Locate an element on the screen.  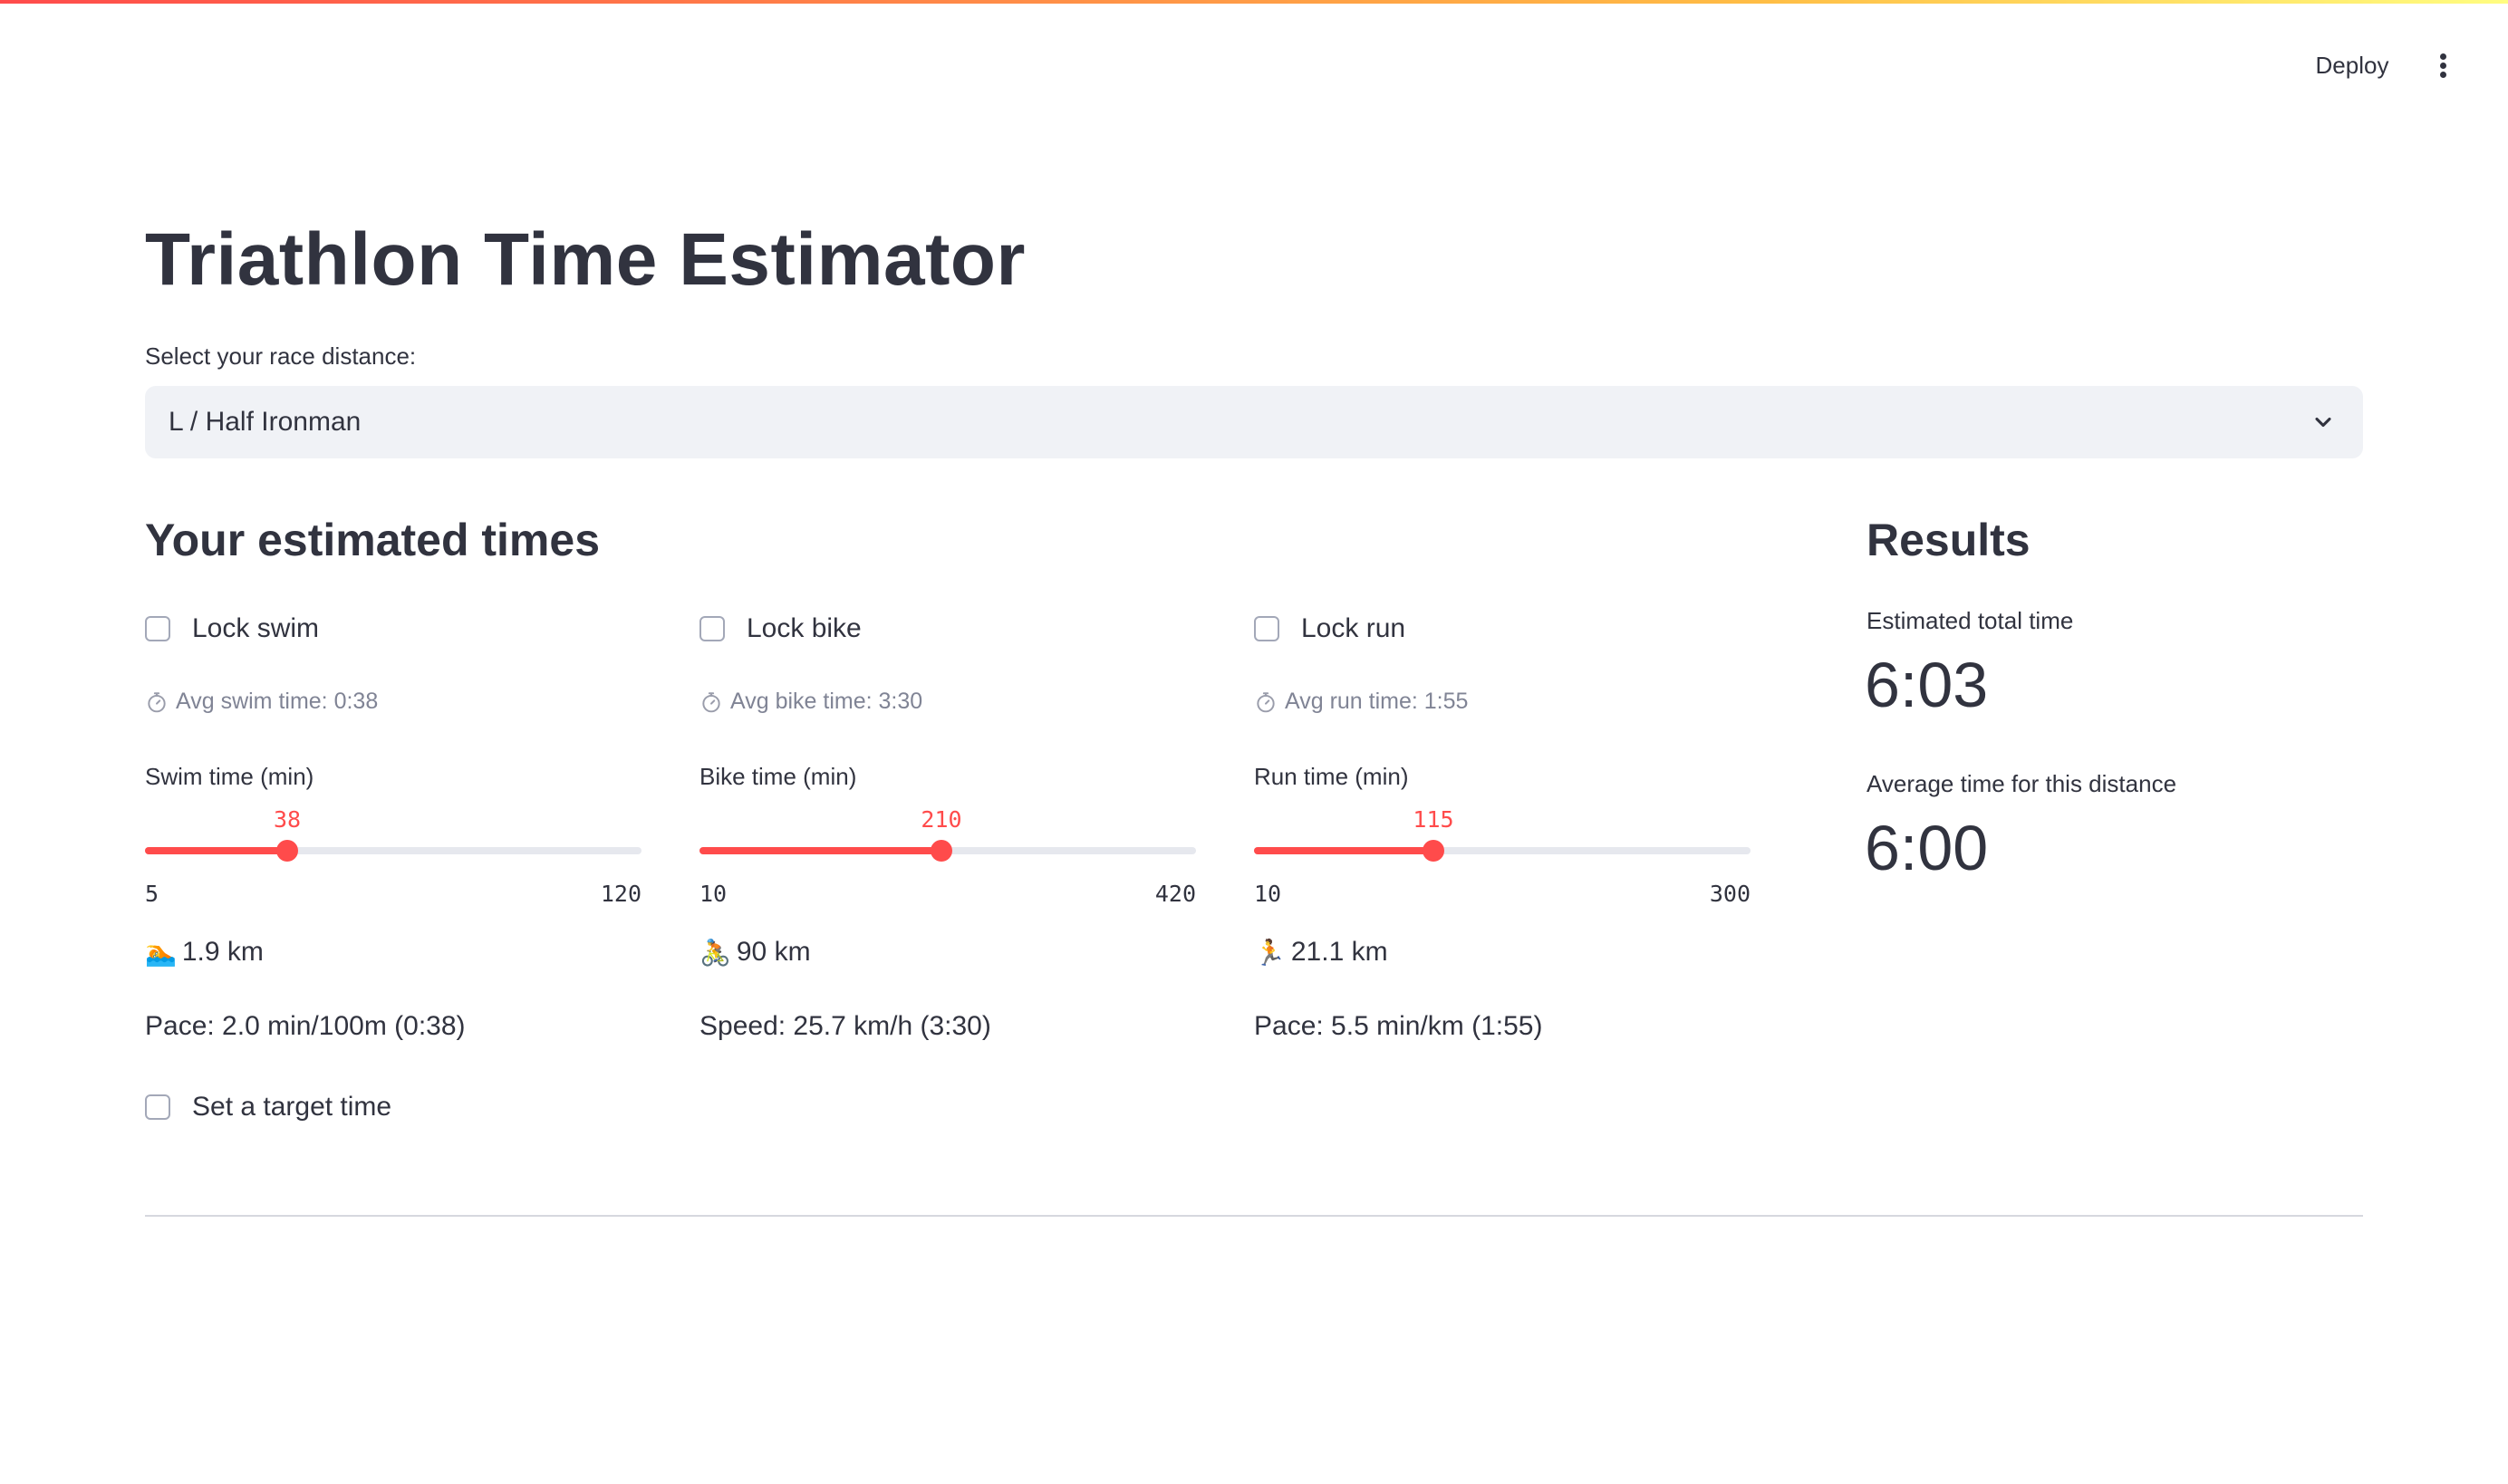
target-time-checkbox: Set a target time is located at coordinates (268, 1107).